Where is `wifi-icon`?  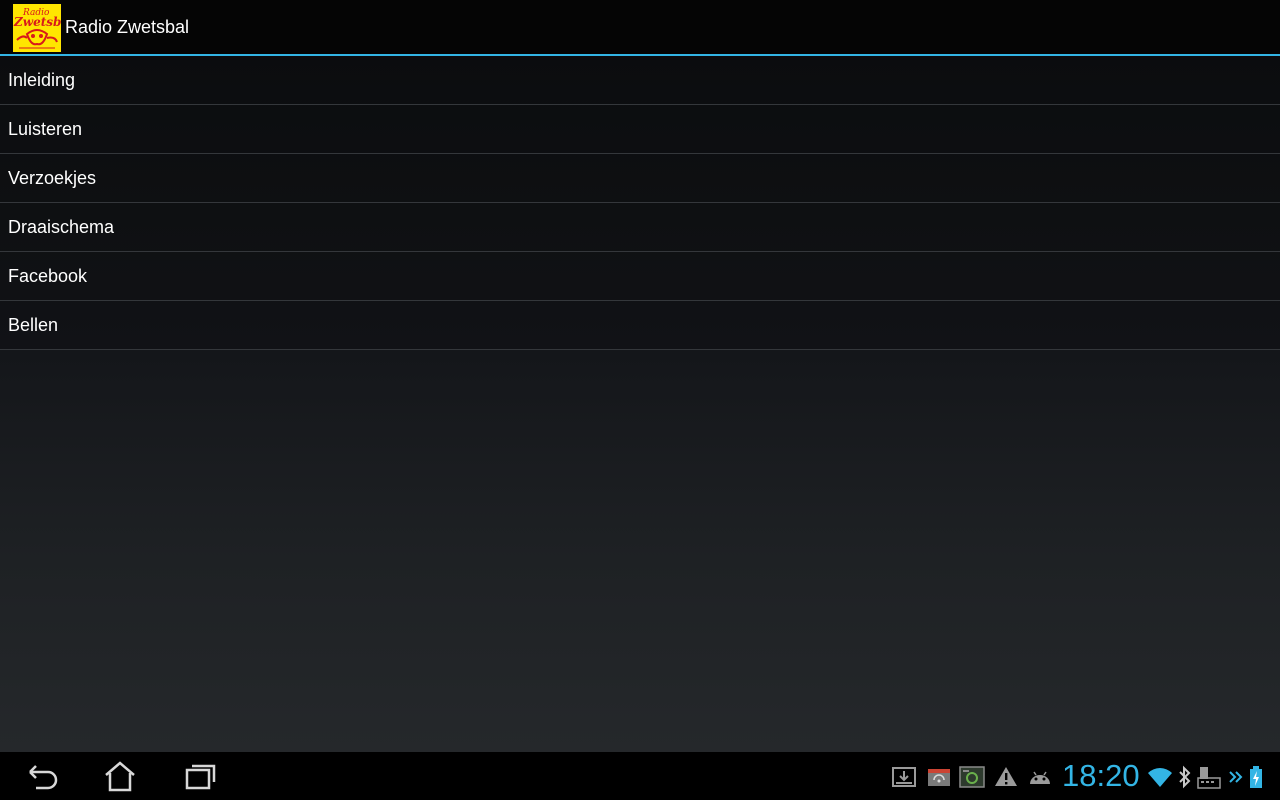
wifi-icon is located at coordinates (1160, 777).